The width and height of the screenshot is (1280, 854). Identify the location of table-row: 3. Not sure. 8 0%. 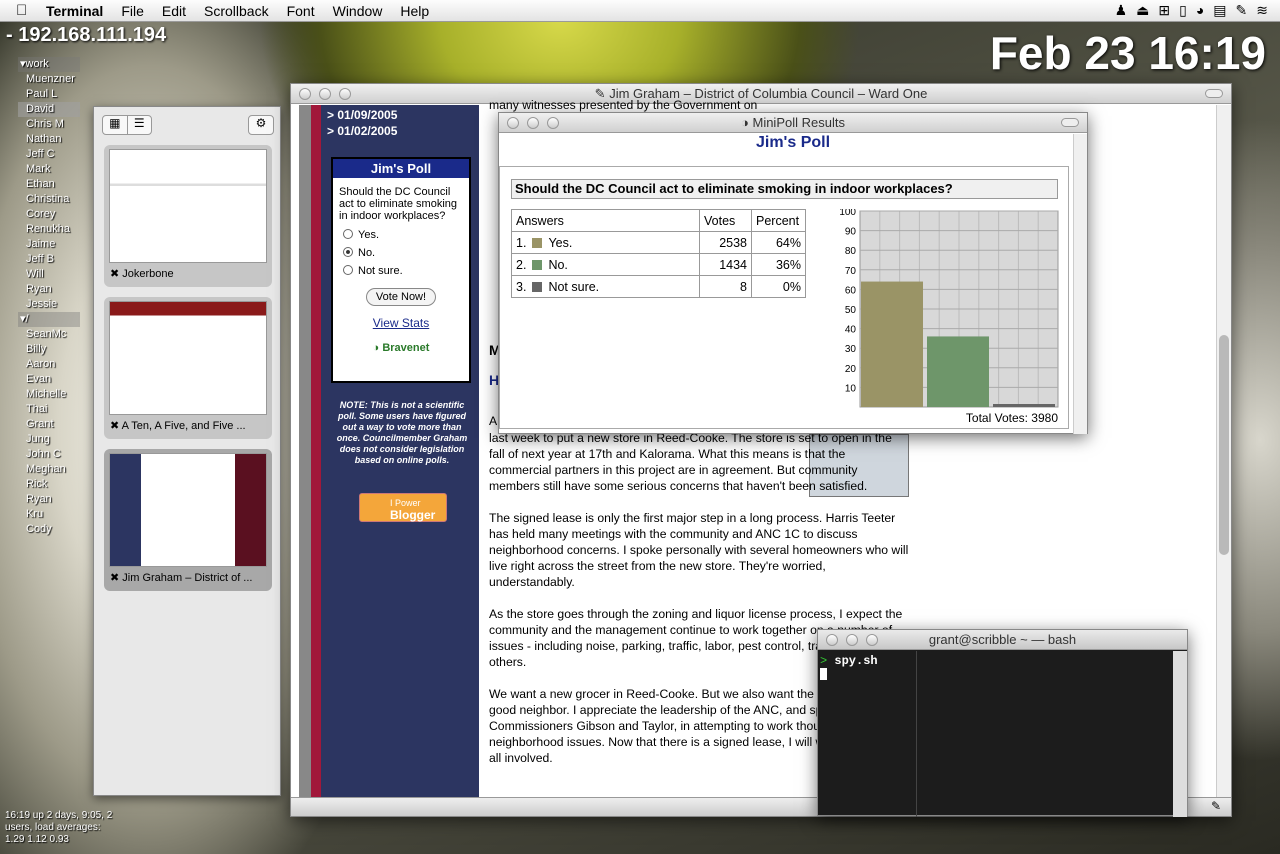
(658, 286).